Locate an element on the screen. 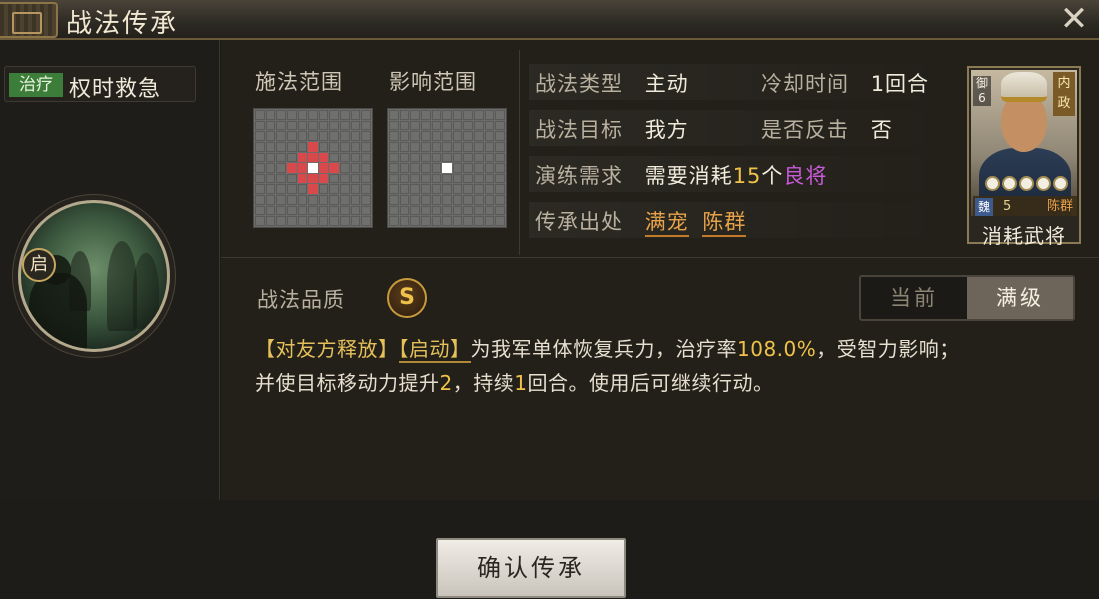 The image size is (1099, 599). figure-silhouette is located at coordinates (146, 291).